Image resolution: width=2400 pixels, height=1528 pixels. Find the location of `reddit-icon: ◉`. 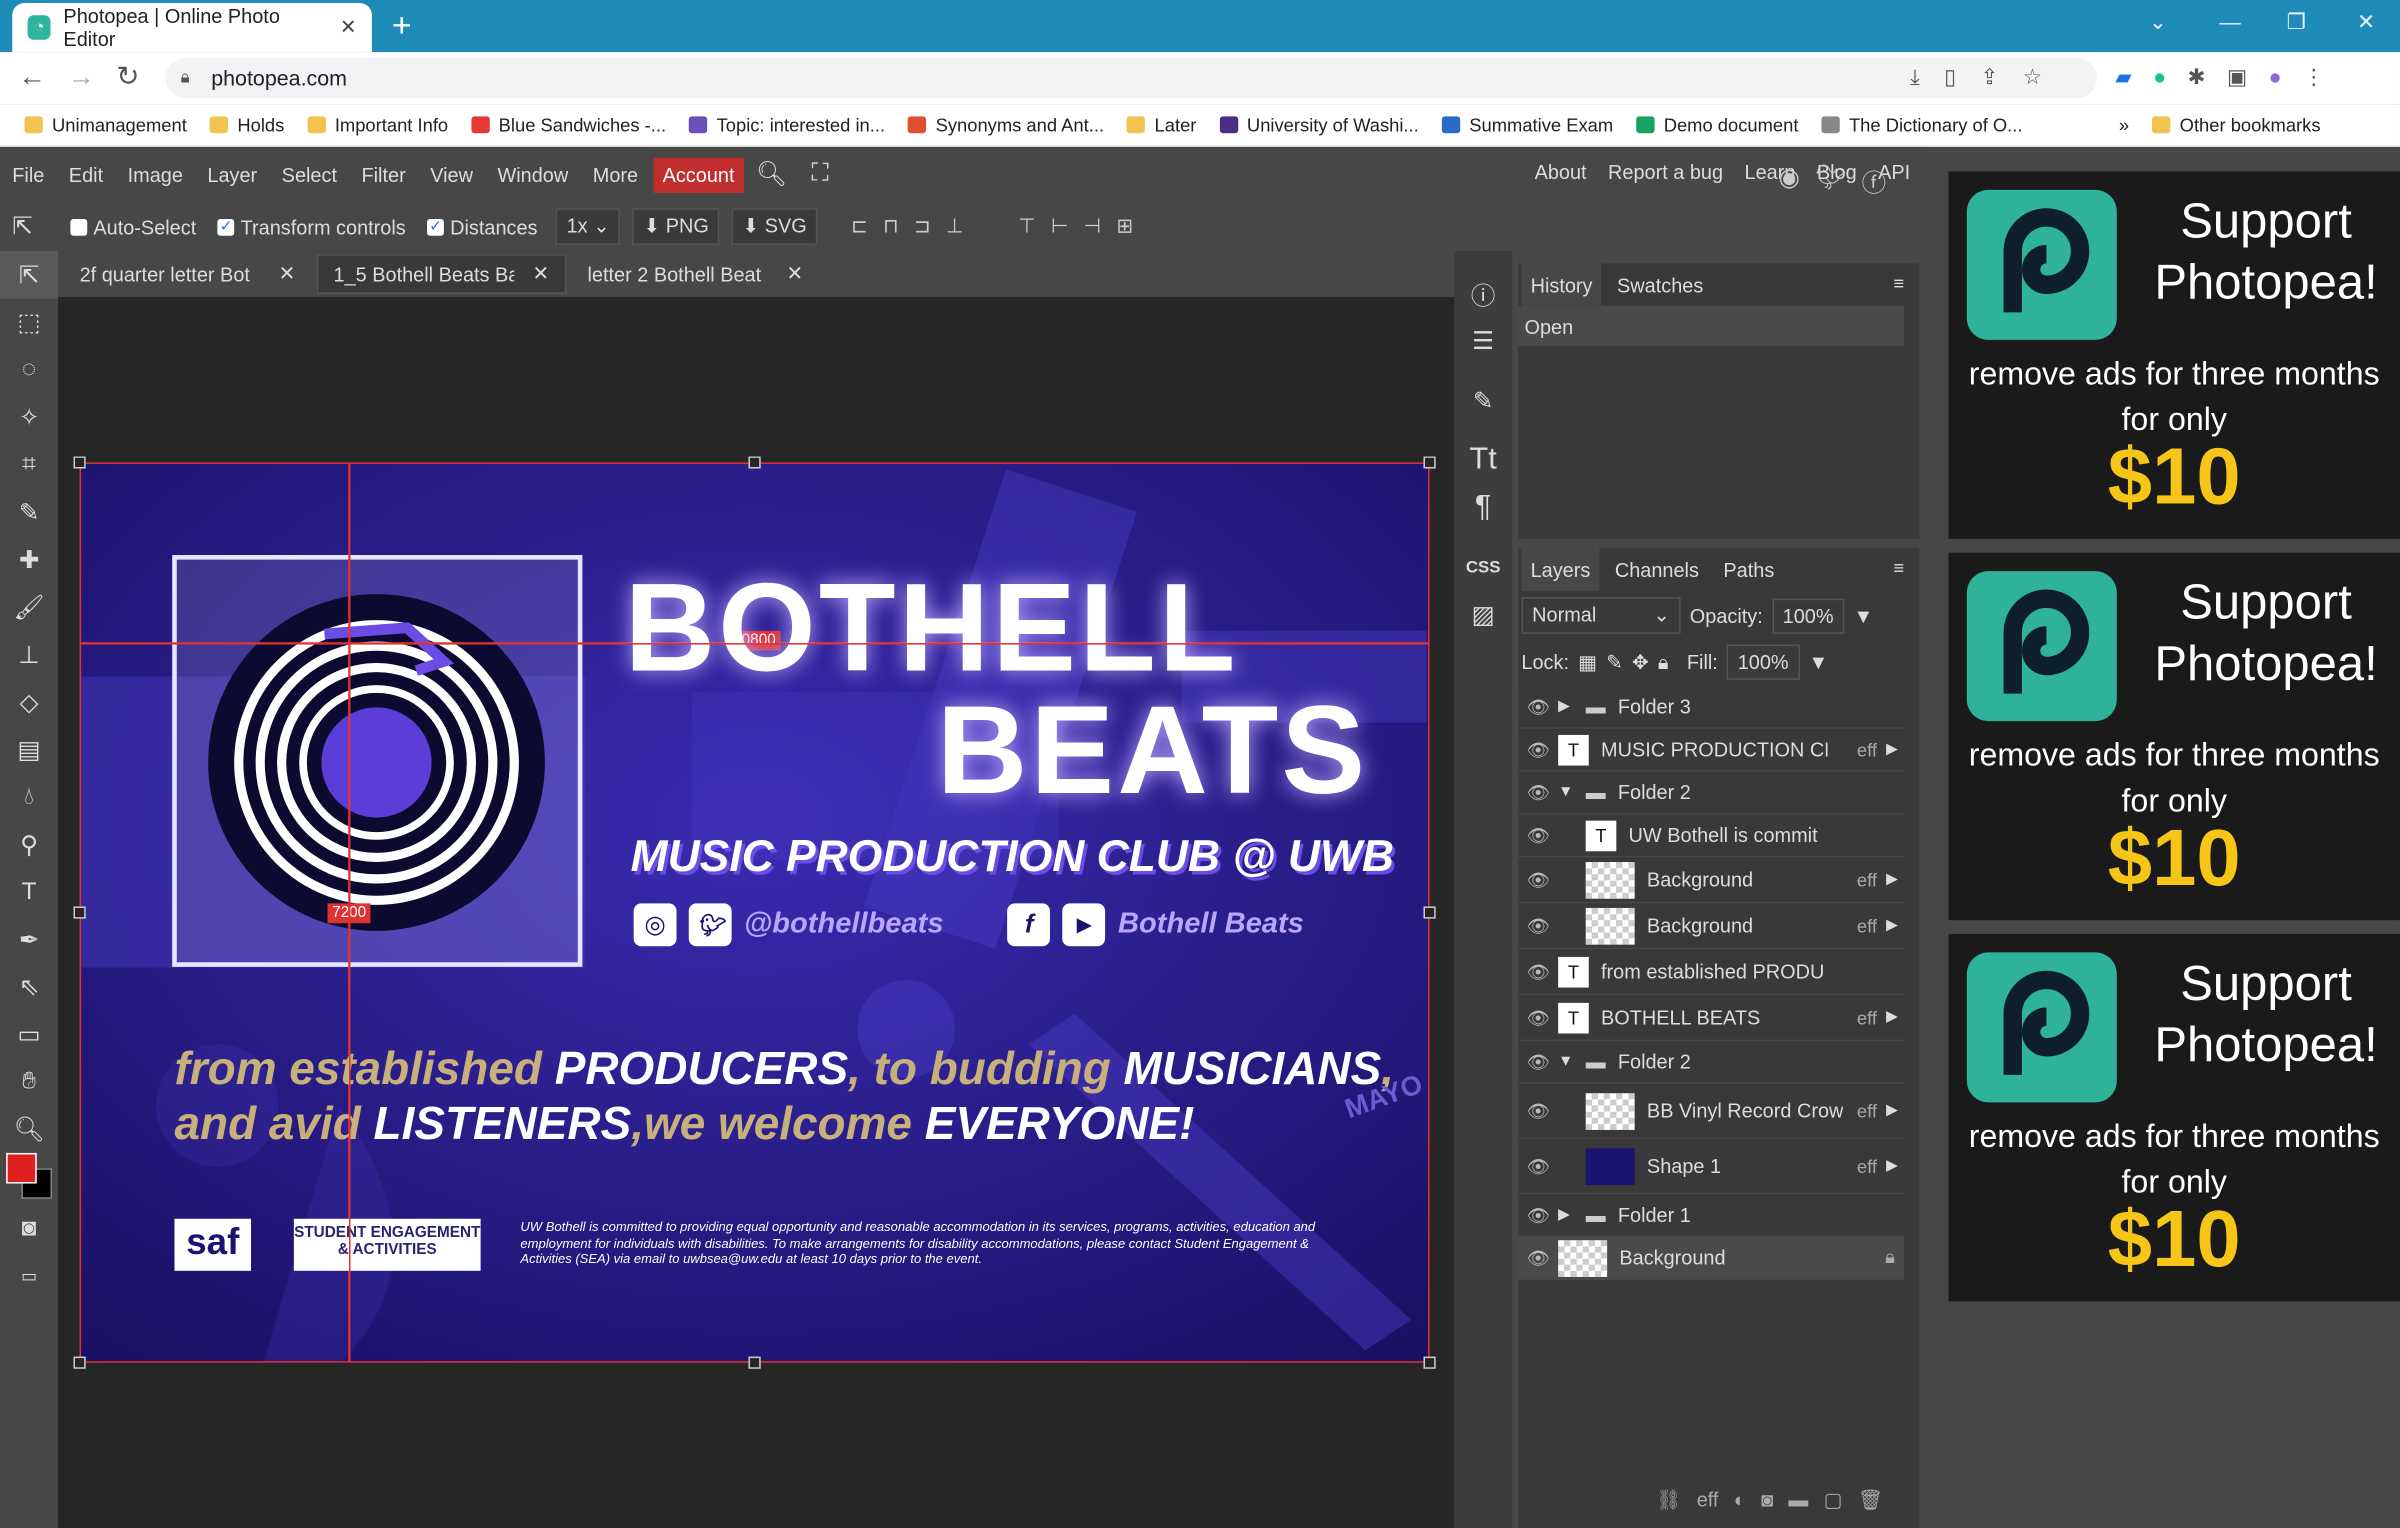

reddit-icon: ◉ is located at coordinates (1789, 180).